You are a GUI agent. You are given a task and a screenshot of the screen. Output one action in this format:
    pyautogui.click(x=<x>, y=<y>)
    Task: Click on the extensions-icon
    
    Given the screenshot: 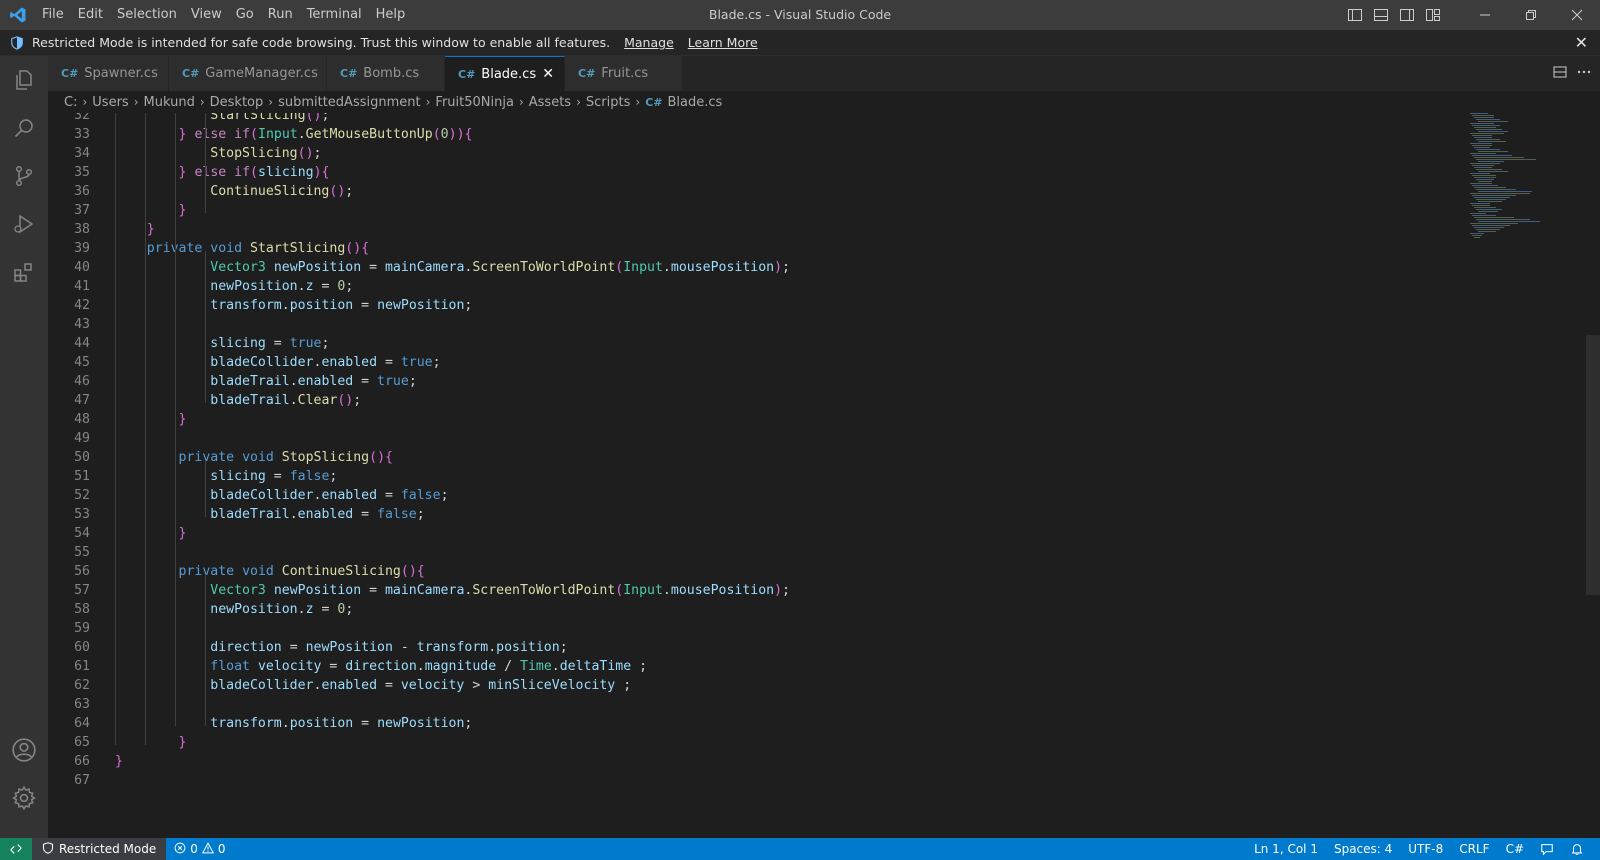 What is the action you would take?
    pyautogui.click(x=24, y=272)
    